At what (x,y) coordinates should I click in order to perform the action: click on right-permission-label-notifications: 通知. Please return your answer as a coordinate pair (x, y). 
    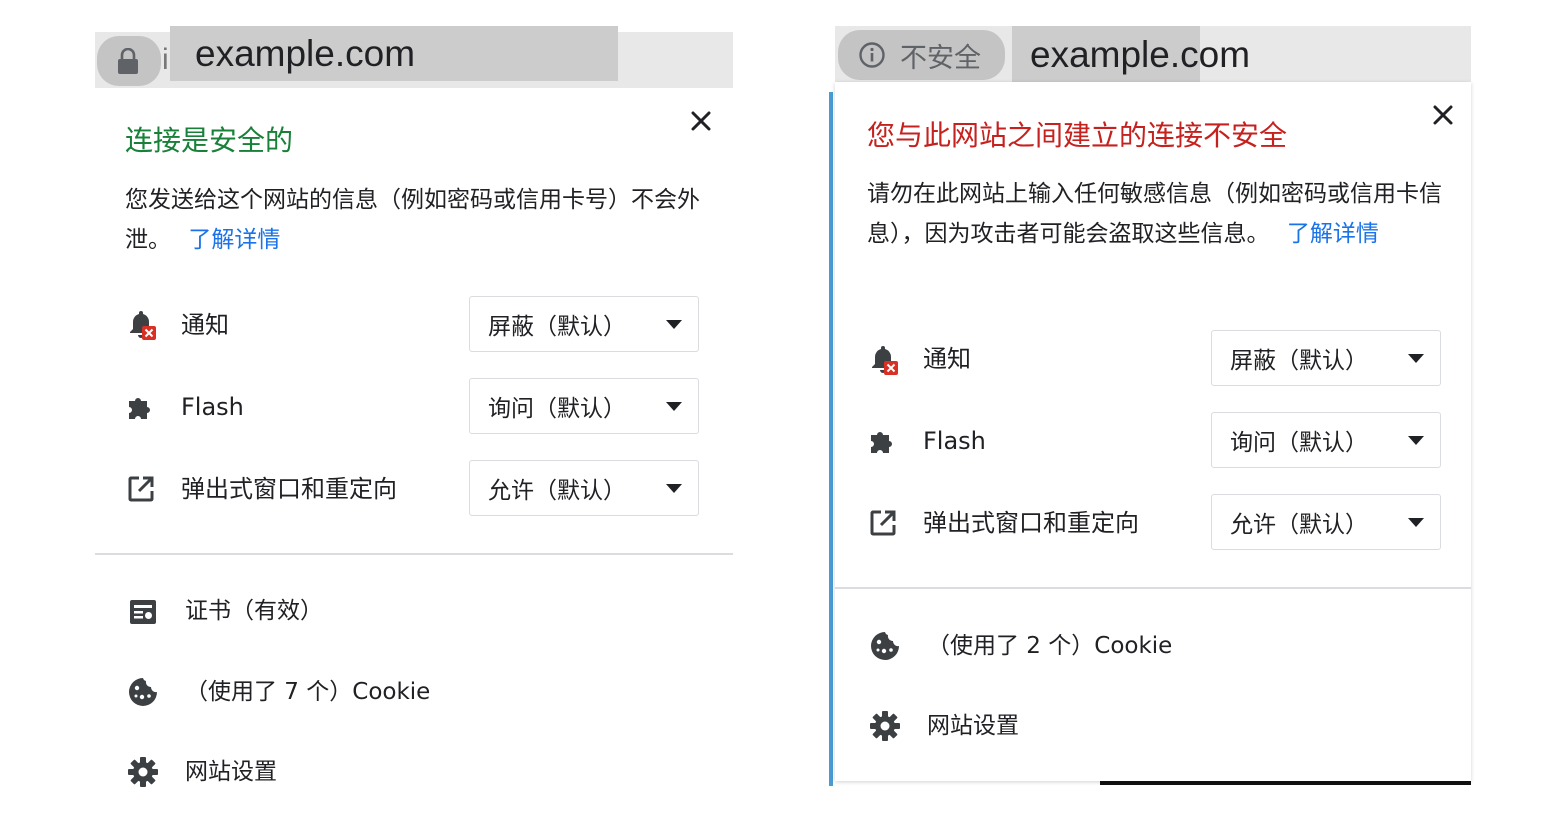
    Looking at the image, I should click on (947, 359).